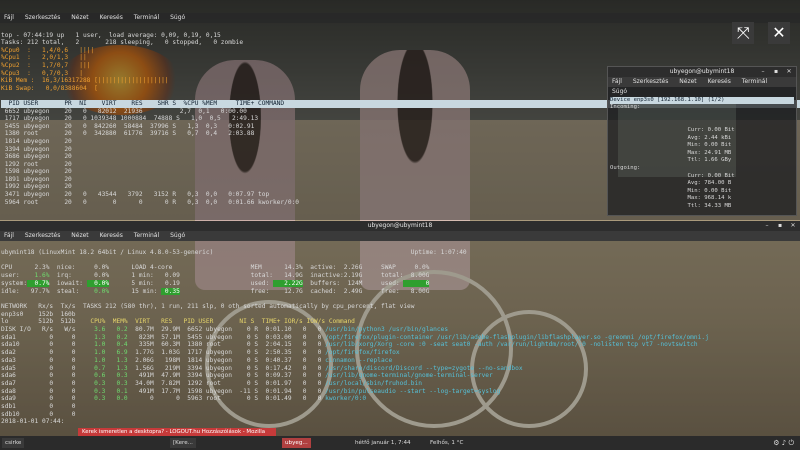 This screenshot has height=450, width=800. I want to click on clock: hétfő január 1, 7:44, so click(383, 443).